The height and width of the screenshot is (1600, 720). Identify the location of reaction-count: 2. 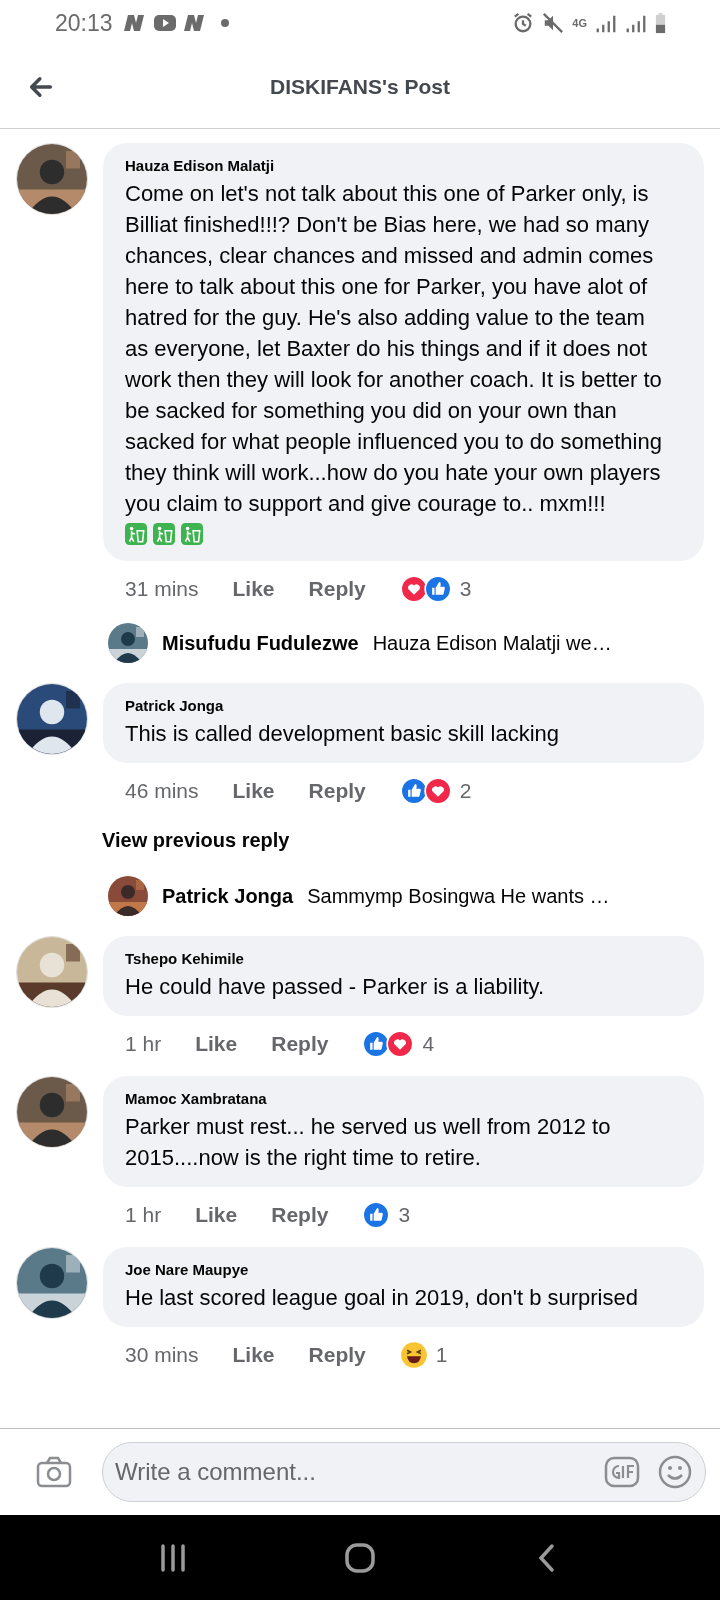
(465, 791).